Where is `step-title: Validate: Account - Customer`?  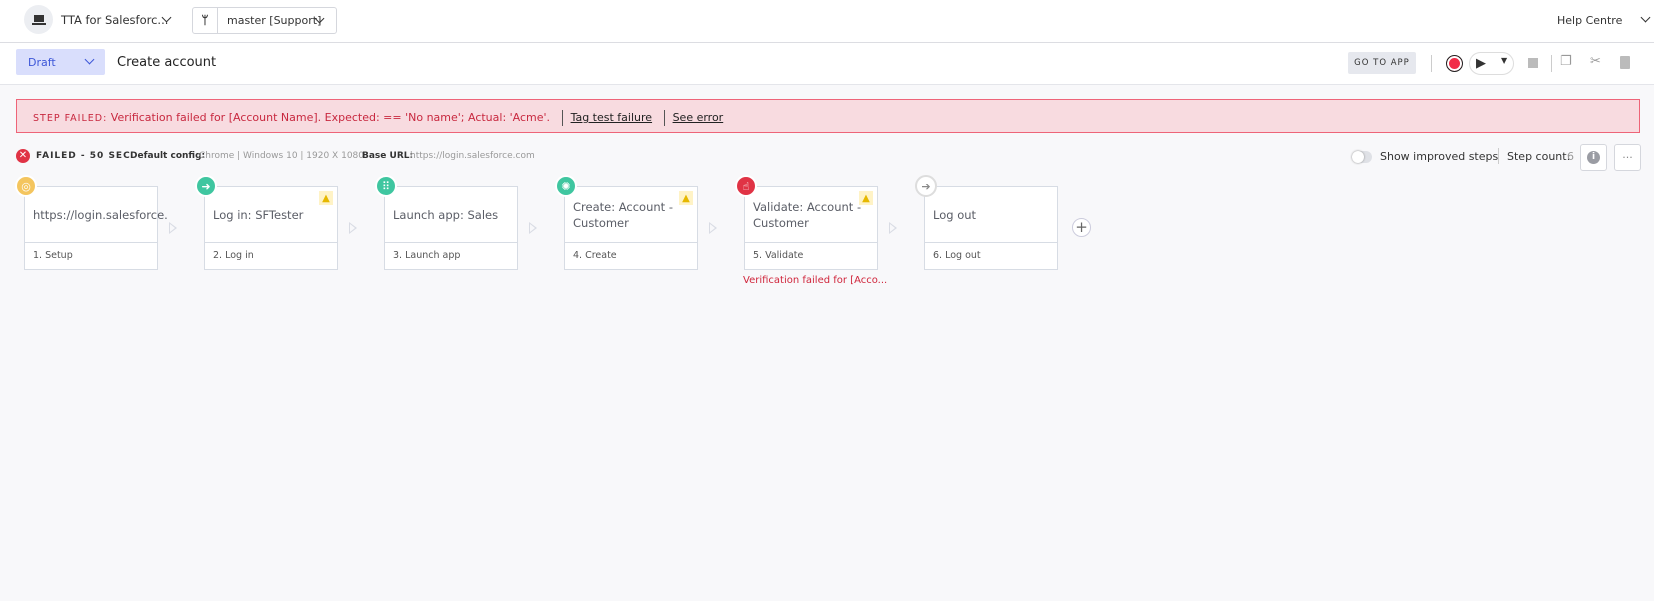
step-title: Validate: Account - Customer is located at coordinates (811, 215).